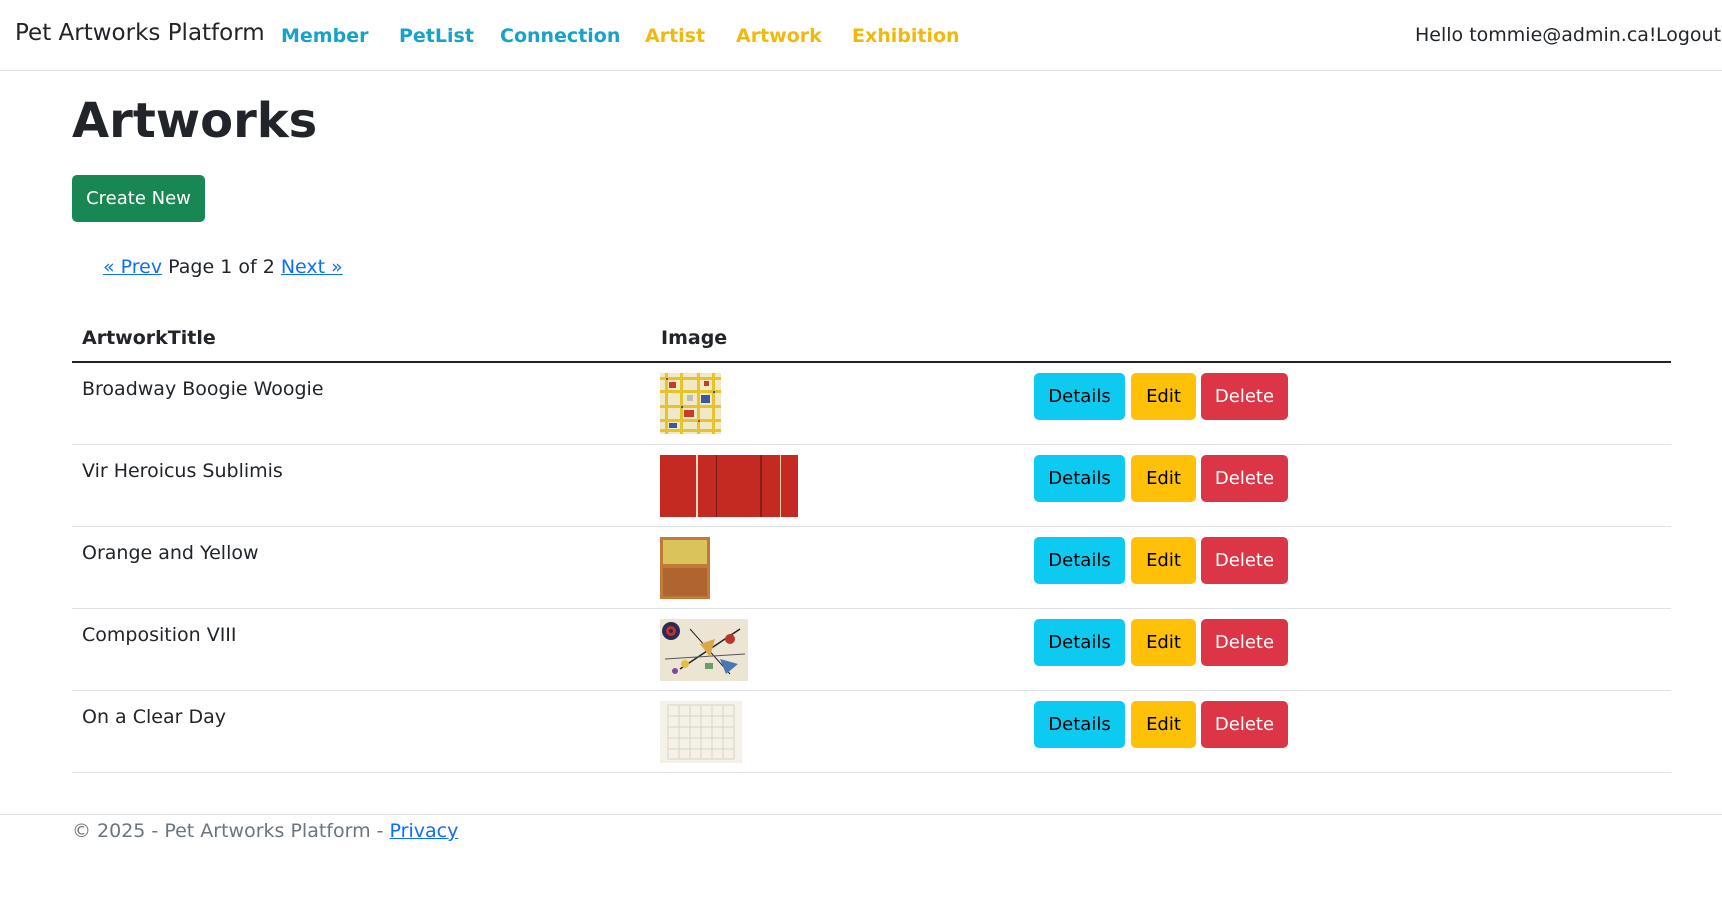 This screenshot has width=1722, height=918. I want to click on artwork-title: On a Clear Day, so click(154, 717).